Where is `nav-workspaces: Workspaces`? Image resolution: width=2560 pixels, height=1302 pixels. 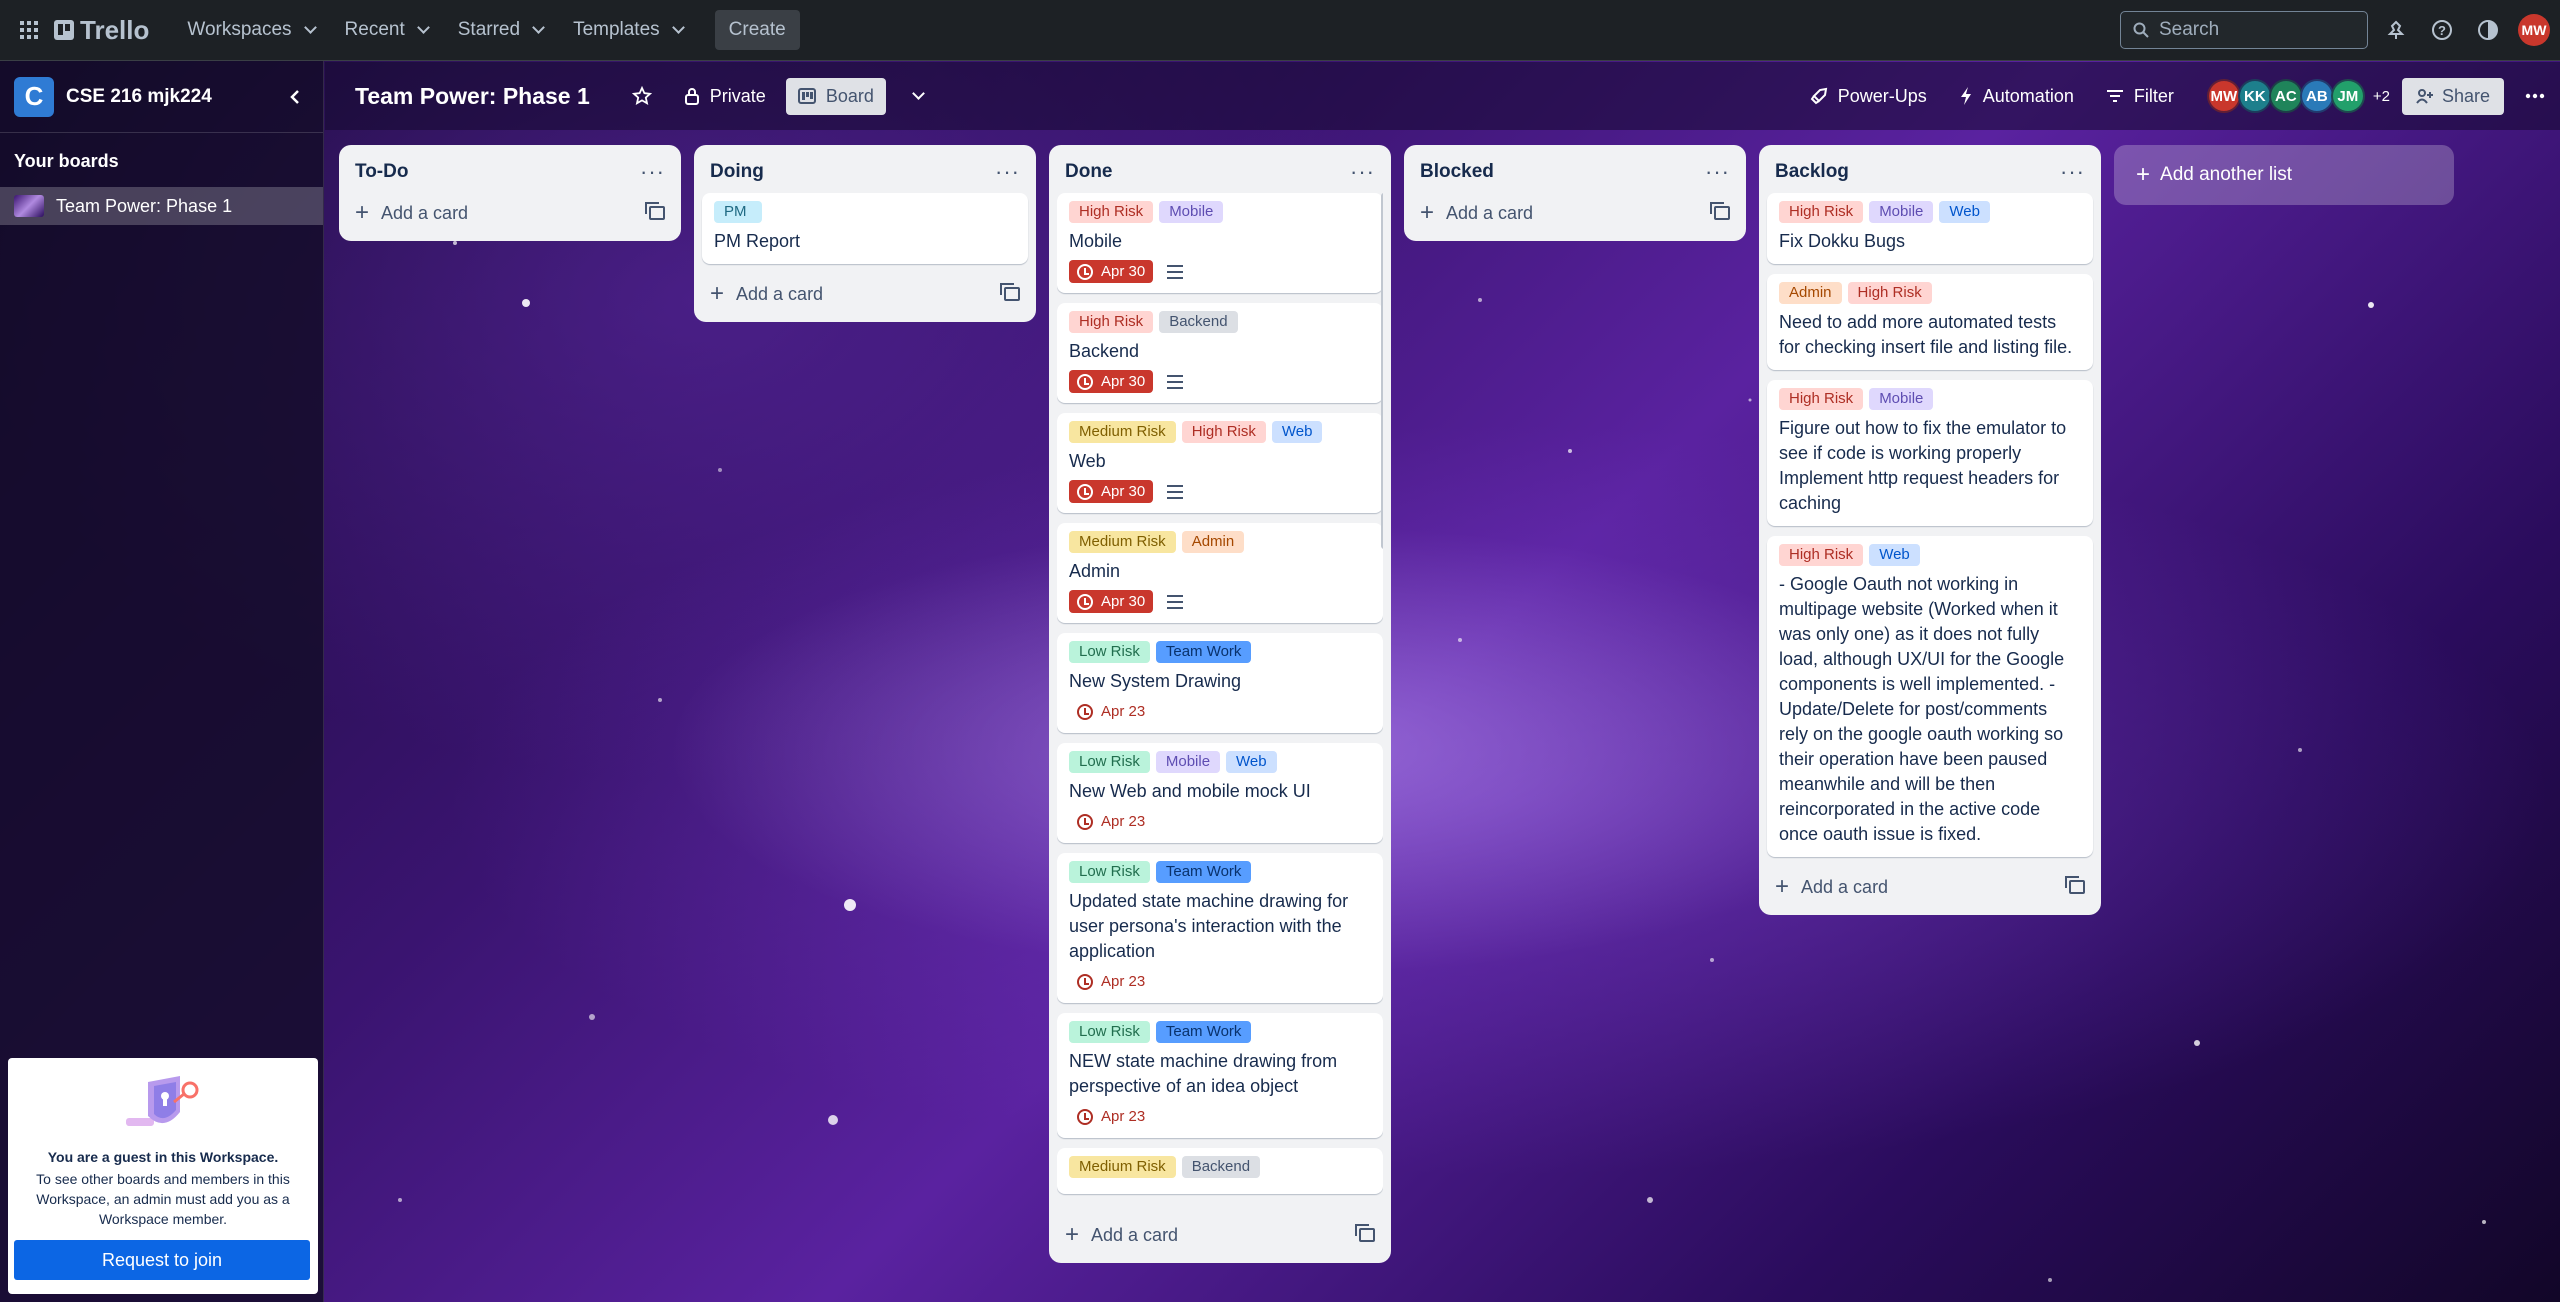 nav-workspaces: Workspaces is located at coordinates (250, 30).